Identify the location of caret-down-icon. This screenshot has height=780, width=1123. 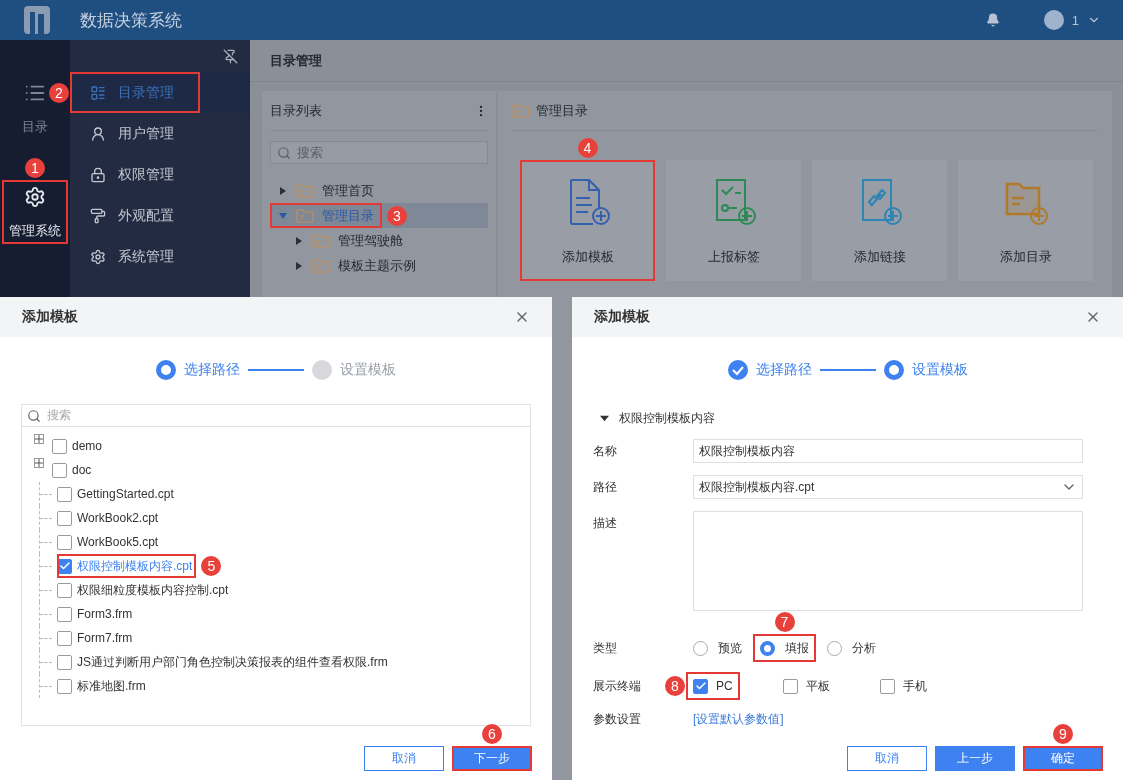
(604, 418).